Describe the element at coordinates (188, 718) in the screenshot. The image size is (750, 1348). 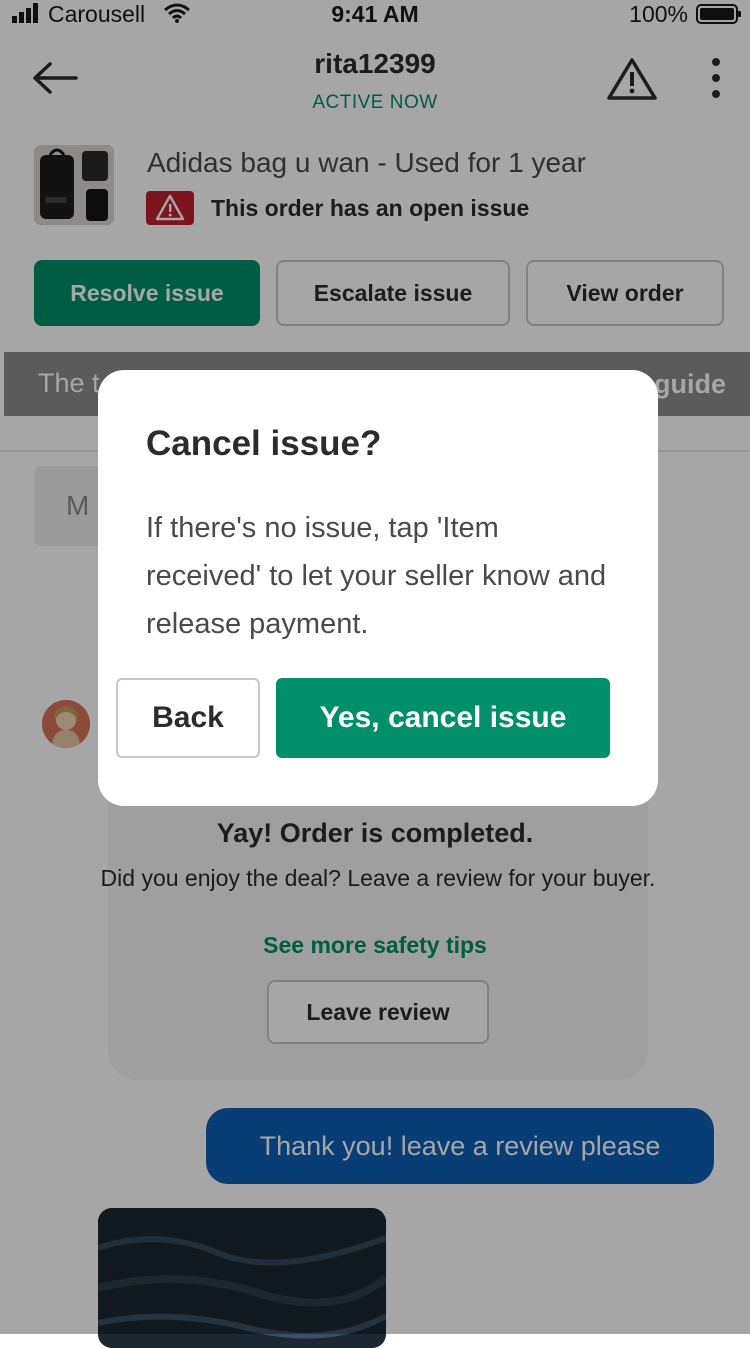
I see `back-button: Back` at that location.